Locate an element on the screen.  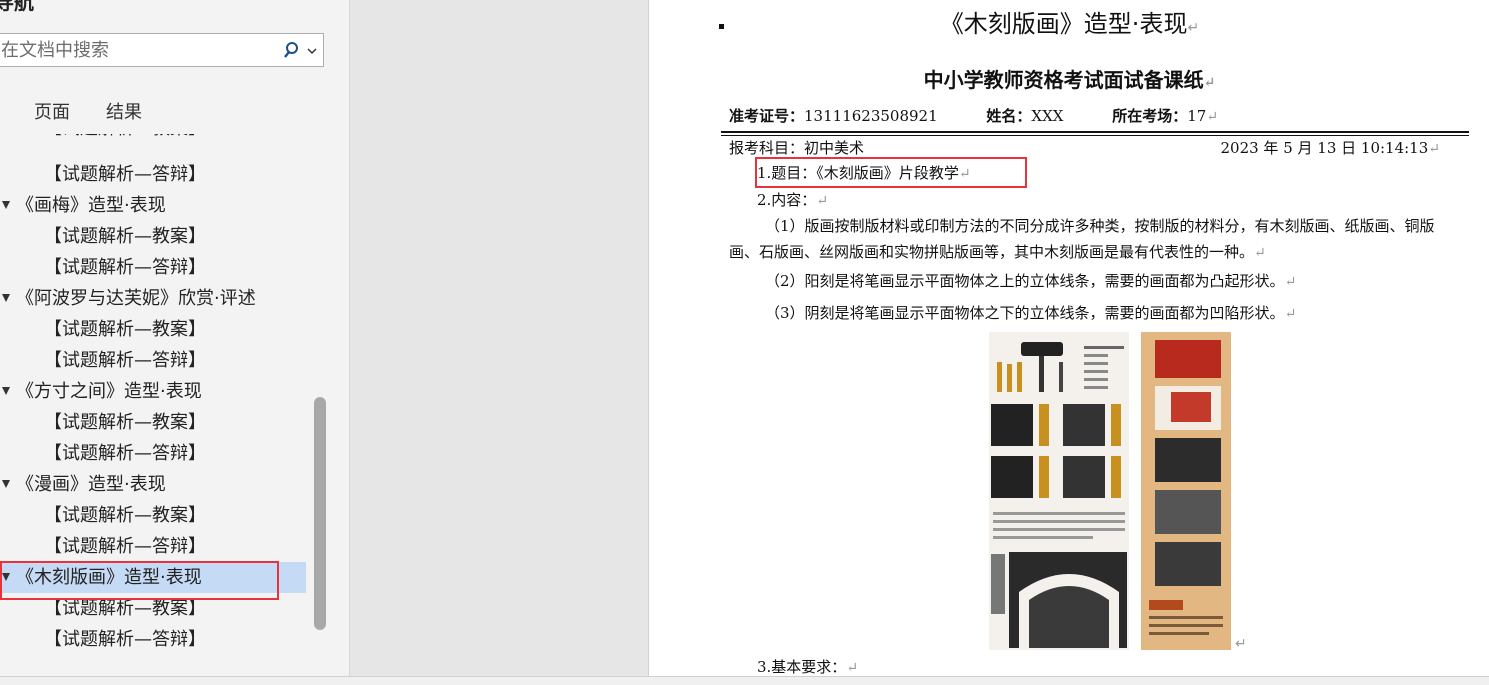
double-rule-bottom is located at coordinates (1095, 135).